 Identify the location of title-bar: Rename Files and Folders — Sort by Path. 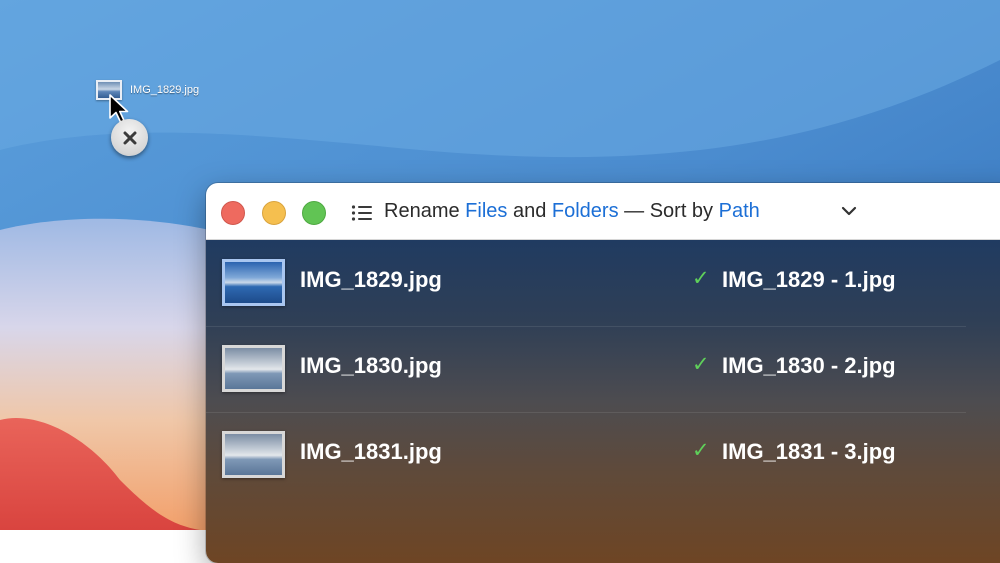
(603, 211).